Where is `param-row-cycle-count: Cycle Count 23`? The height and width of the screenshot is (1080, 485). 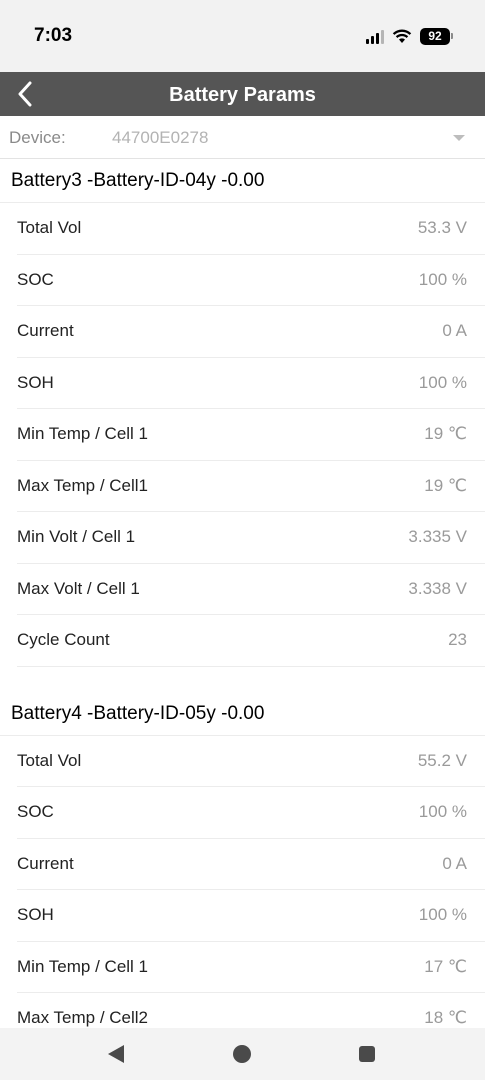
param-row-cycle-count: Cycle Count 23 is located at coordinates (251, 641).